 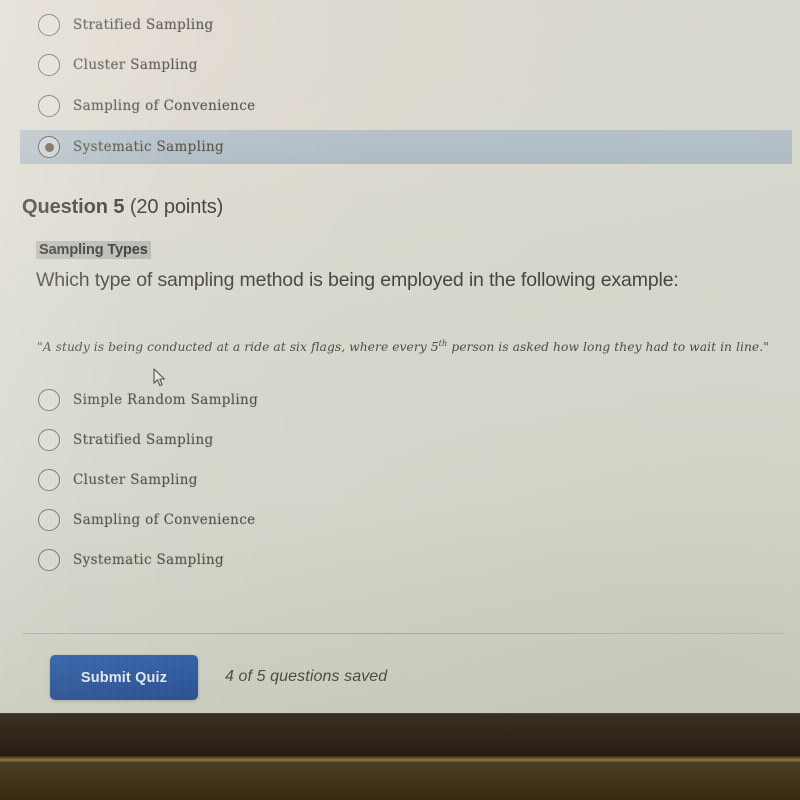 What do you see at coordinates (405, 106) in the screenshot?
I see `previous-option-sampling-of-convenience: Sampling of Convenience` at bounding box center [405, 106].